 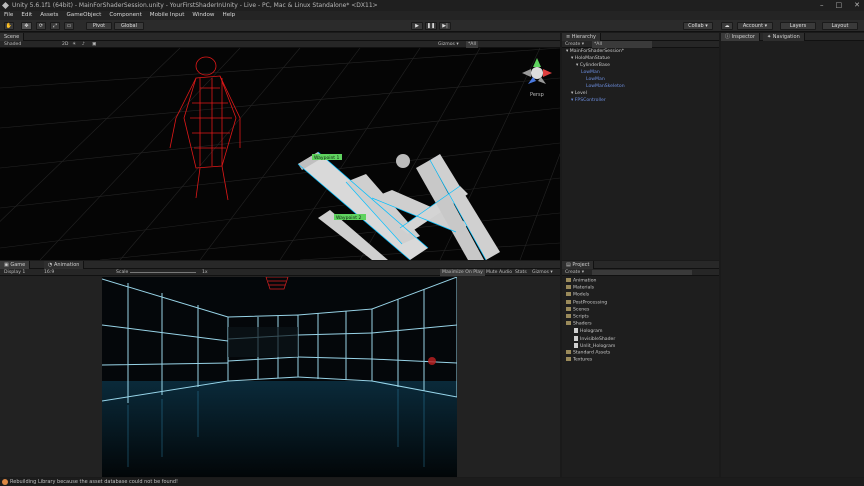 What do you see at coordinates (122, 272) in the screenshot?
I see `scale-label: Scale` at bounding box center [122, 272].